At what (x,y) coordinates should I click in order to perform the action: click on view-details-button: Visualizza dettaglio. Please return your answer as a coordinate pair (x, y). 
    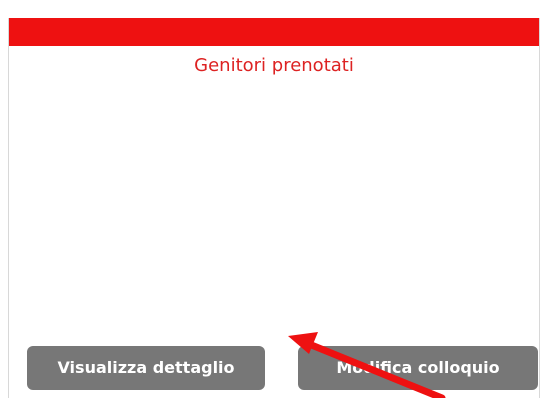
    Looking at the image, I should click on (146, 368).